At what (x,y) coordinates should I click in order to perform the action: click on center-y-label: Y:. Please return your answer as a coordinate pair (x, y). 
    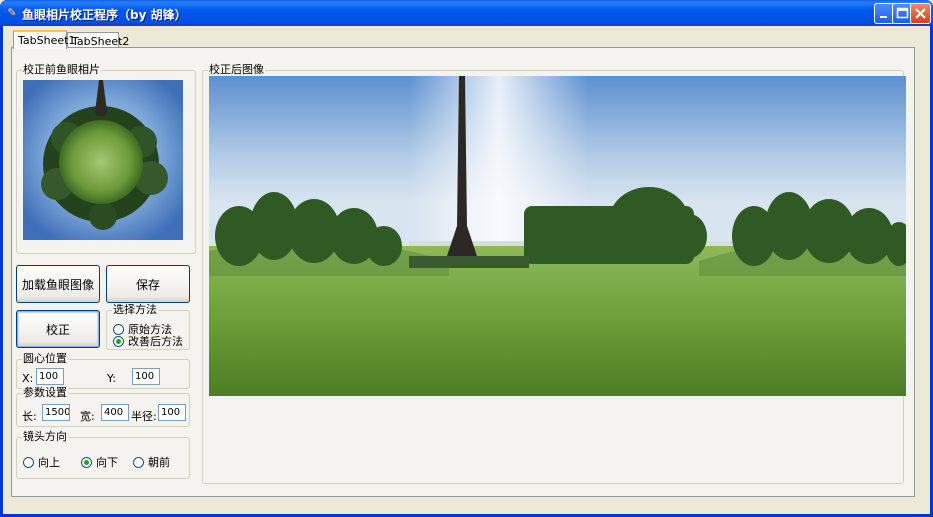
    Looking at the image, I should click on (111, 378).